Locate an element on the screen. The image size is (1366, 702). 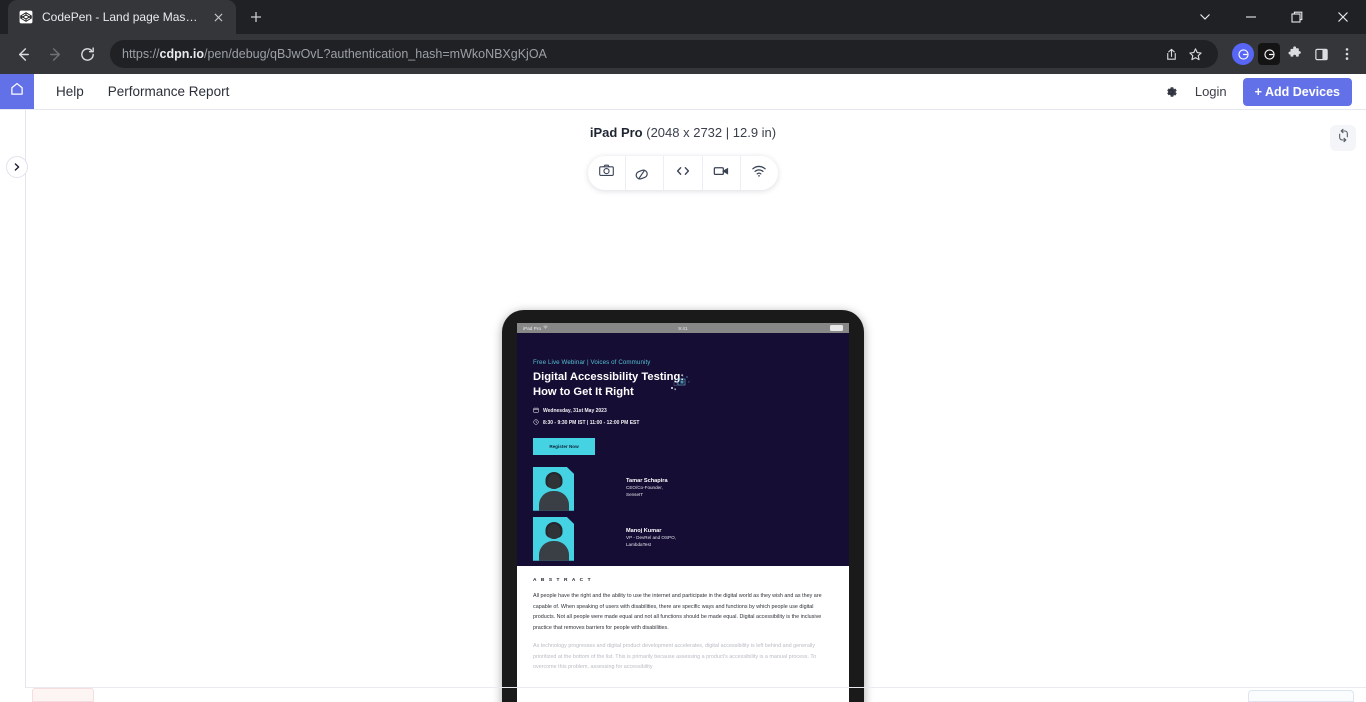
bottom-left-panel-handle is located at coordinates (63, 695).